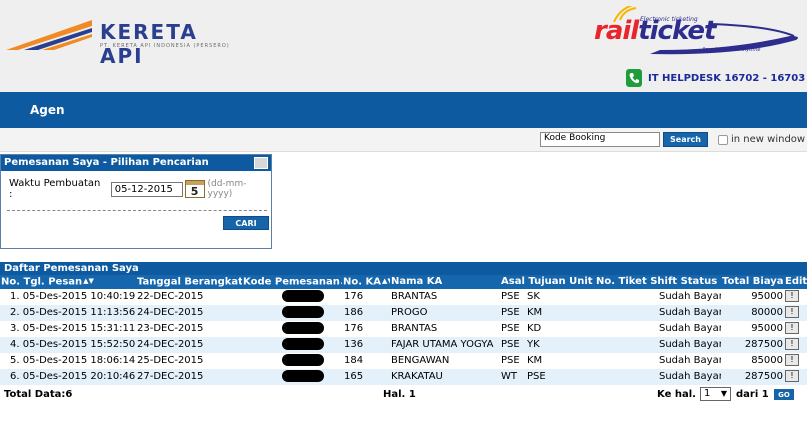 The height and width of the screenshot is (429, 807). Describe the element at coordinates (47, 110) in the screenshot. I see `nav-agen: Agen` at that location.